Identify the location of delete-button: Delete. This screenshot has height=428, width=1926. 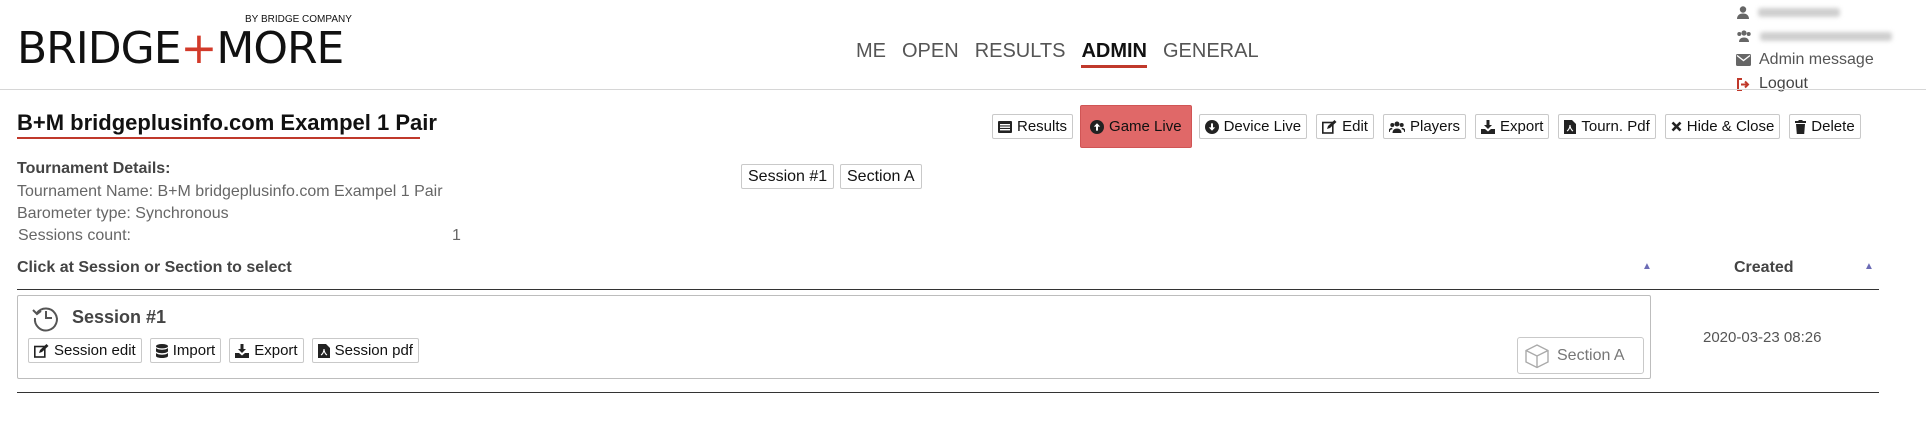
(1825, 126).